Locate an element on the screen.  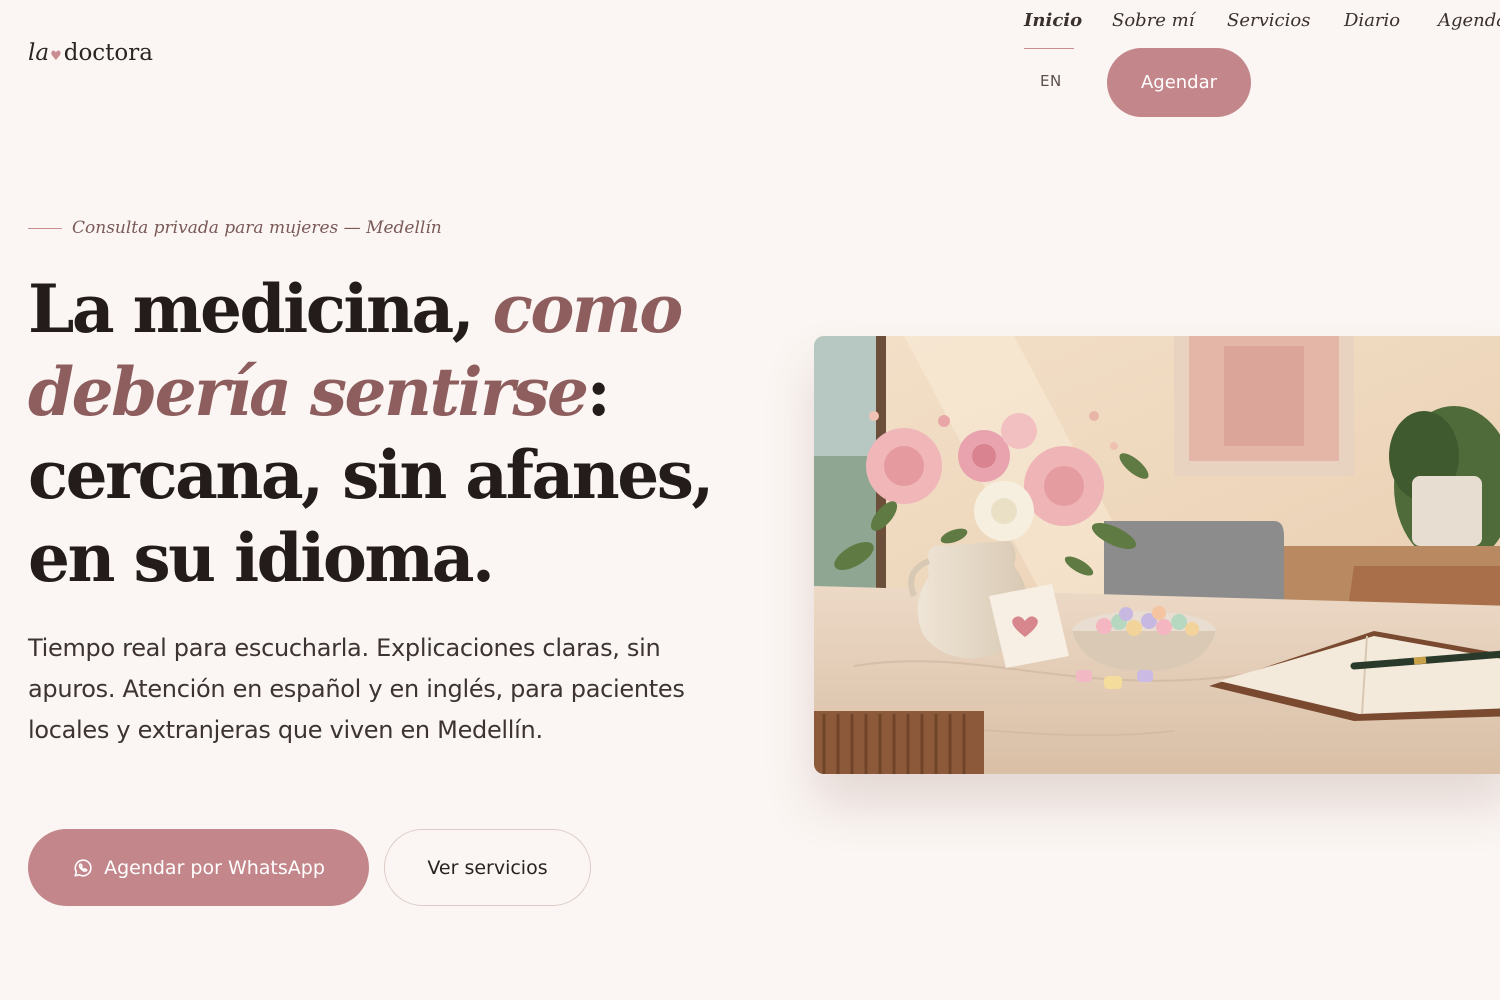
headline-line3: cercana, sin afanes, is located at coordinates (371, 475).